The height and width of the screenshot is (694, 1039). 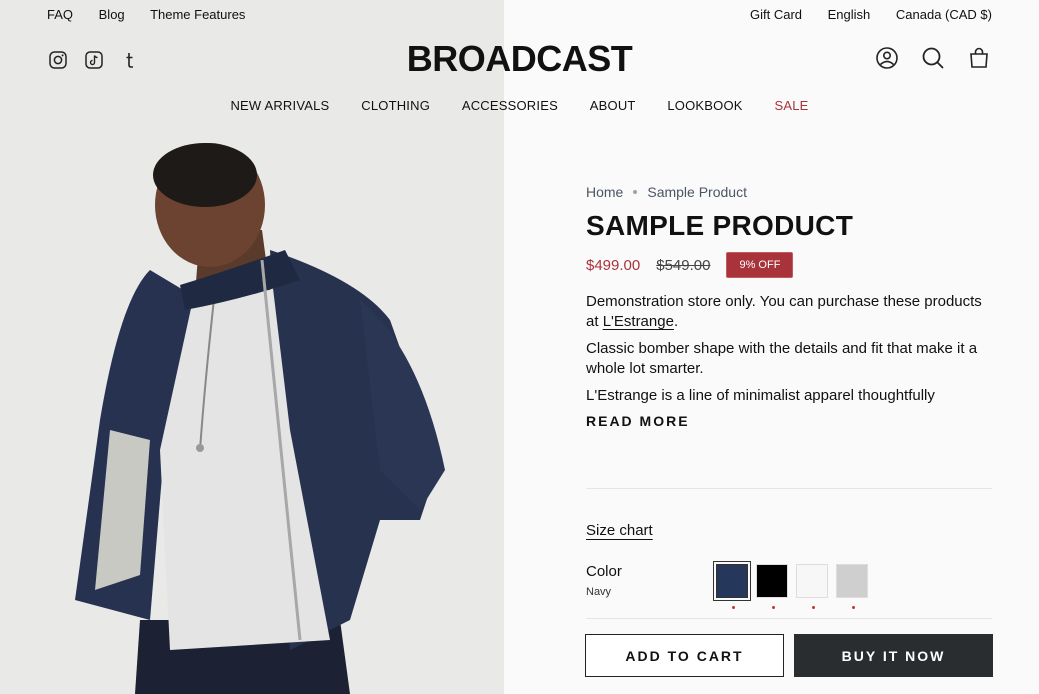 What do you see at coordinates (893, 655) in the screenshot?
I see `buy-now-button: BUY IT NOW` at bounding box center [893, 655].